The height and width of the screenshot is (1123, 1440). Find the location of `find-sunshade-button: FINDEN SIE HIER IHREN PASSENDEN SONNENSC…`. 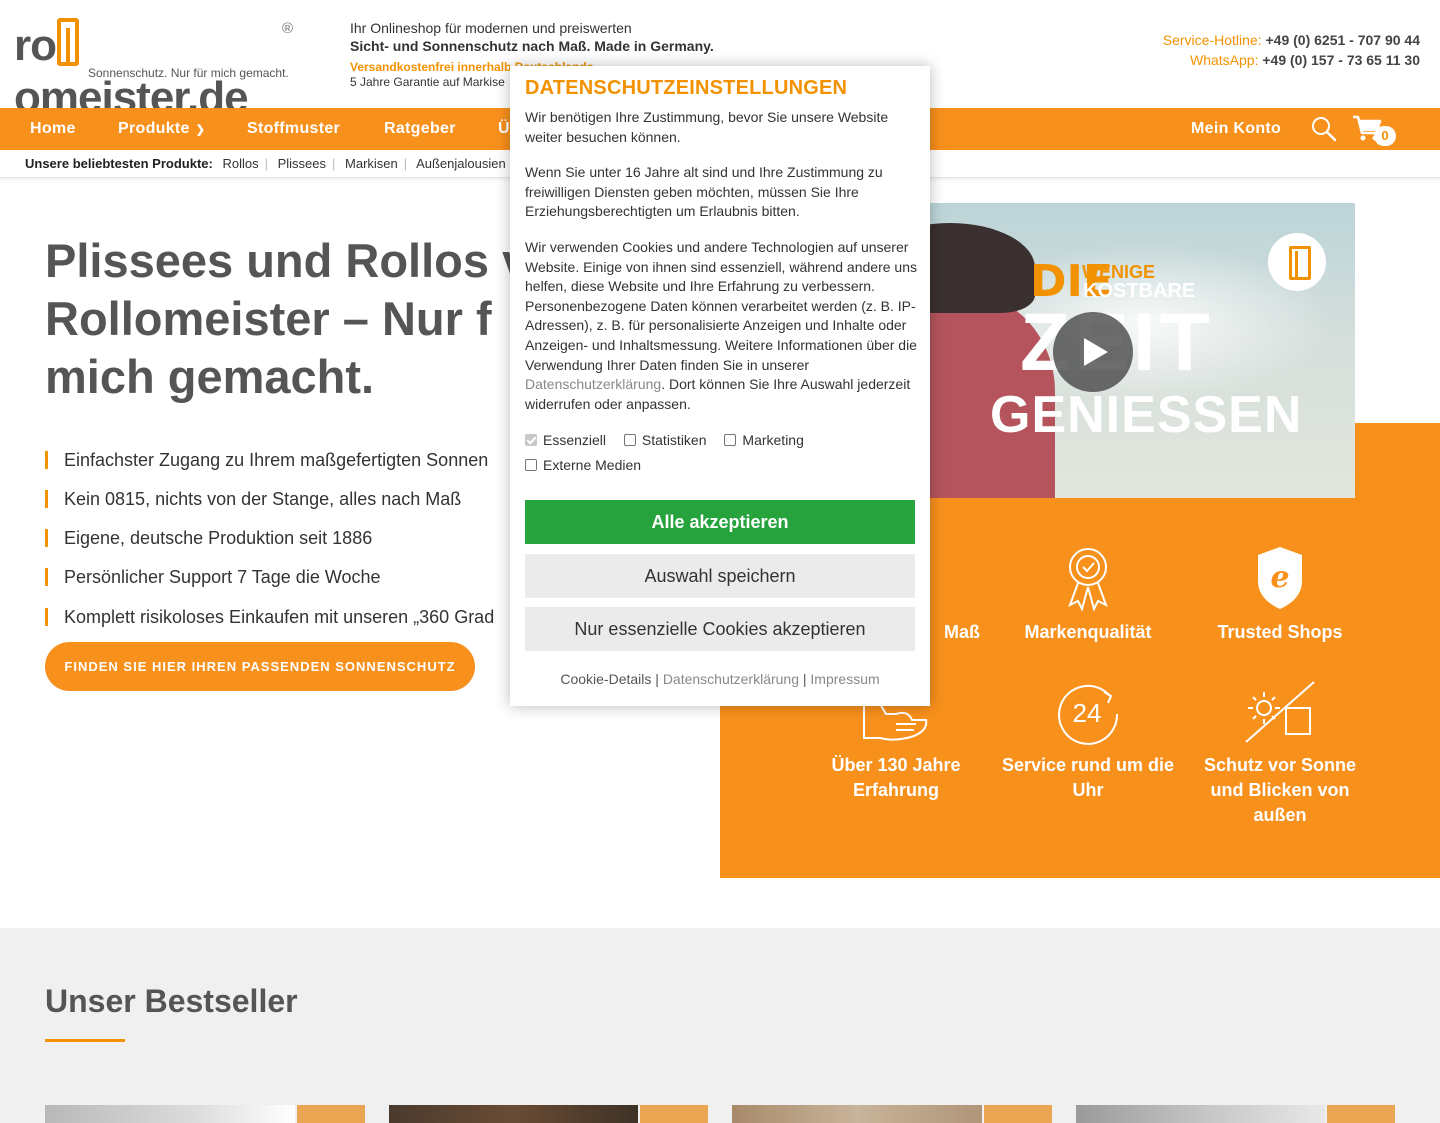

find-sunshade-button: FINDEN SIE HIER IHREN PASSENDEN SONNENSC… is located at coordinates (260, 666).